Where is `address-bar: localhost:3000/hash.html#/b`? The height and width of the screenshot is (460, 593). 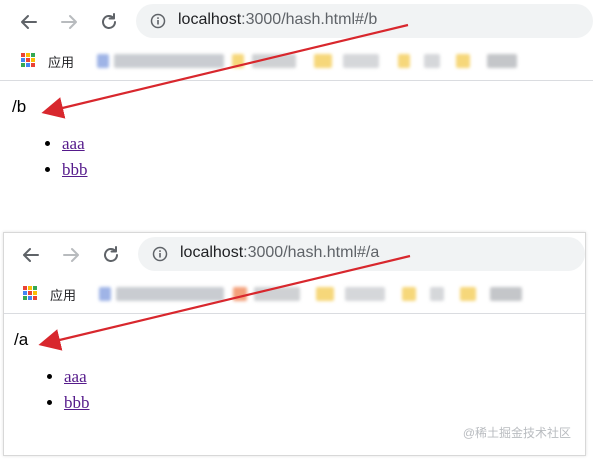
address-bar: localhost:3000/hash.html#/b is located at coordinates (364, 21).